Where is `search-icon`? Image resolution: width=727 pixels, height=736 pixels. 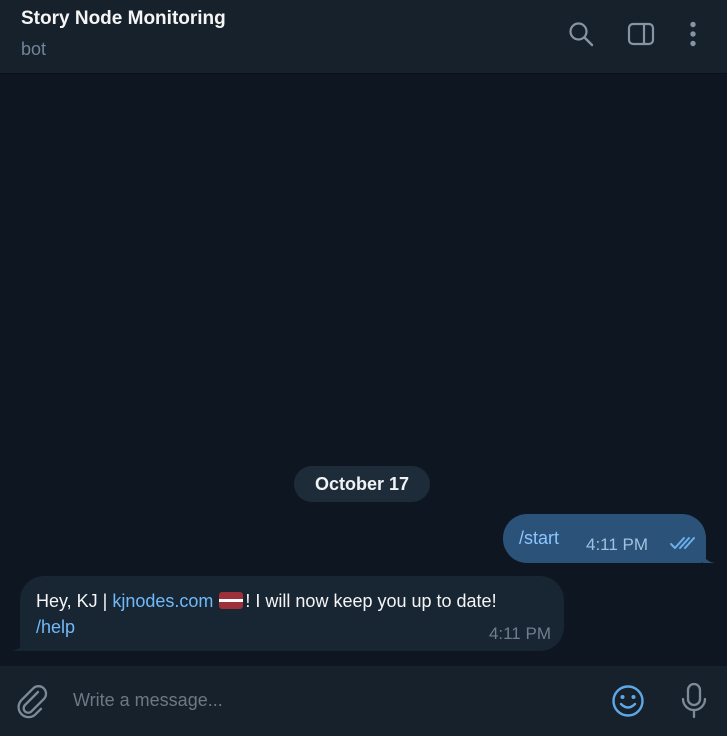 search-icon is located at coordinates (581, 34).